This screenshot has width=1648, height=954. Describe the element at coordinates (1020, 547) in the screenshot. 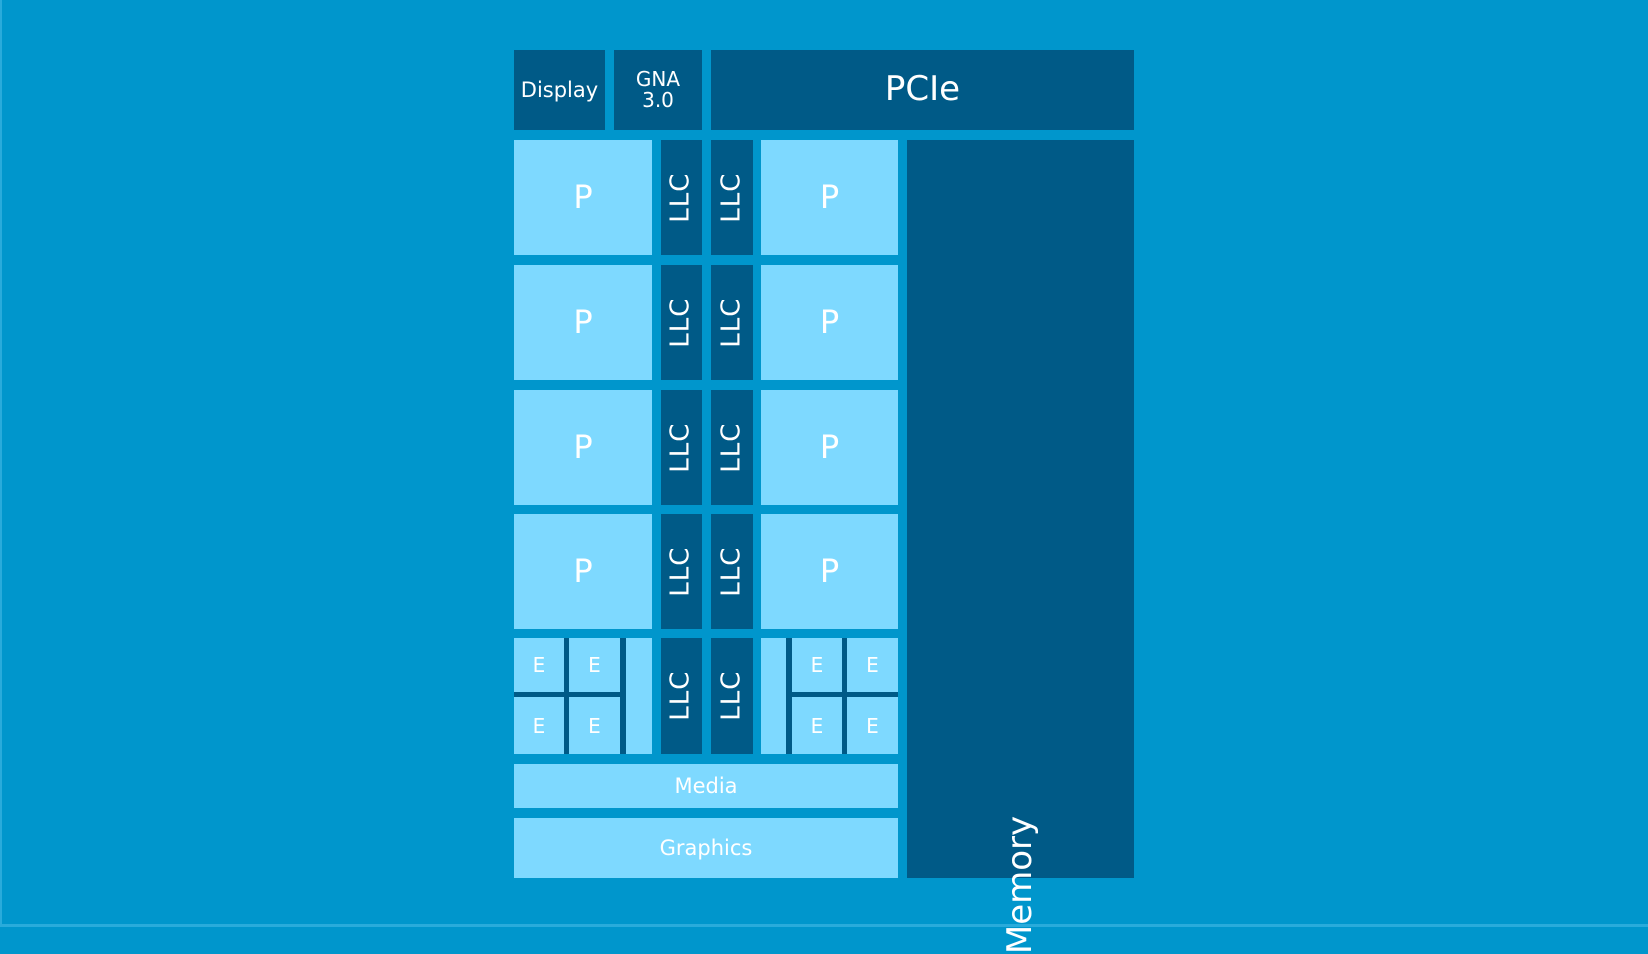

I see `memory-block: Memory` at that location.